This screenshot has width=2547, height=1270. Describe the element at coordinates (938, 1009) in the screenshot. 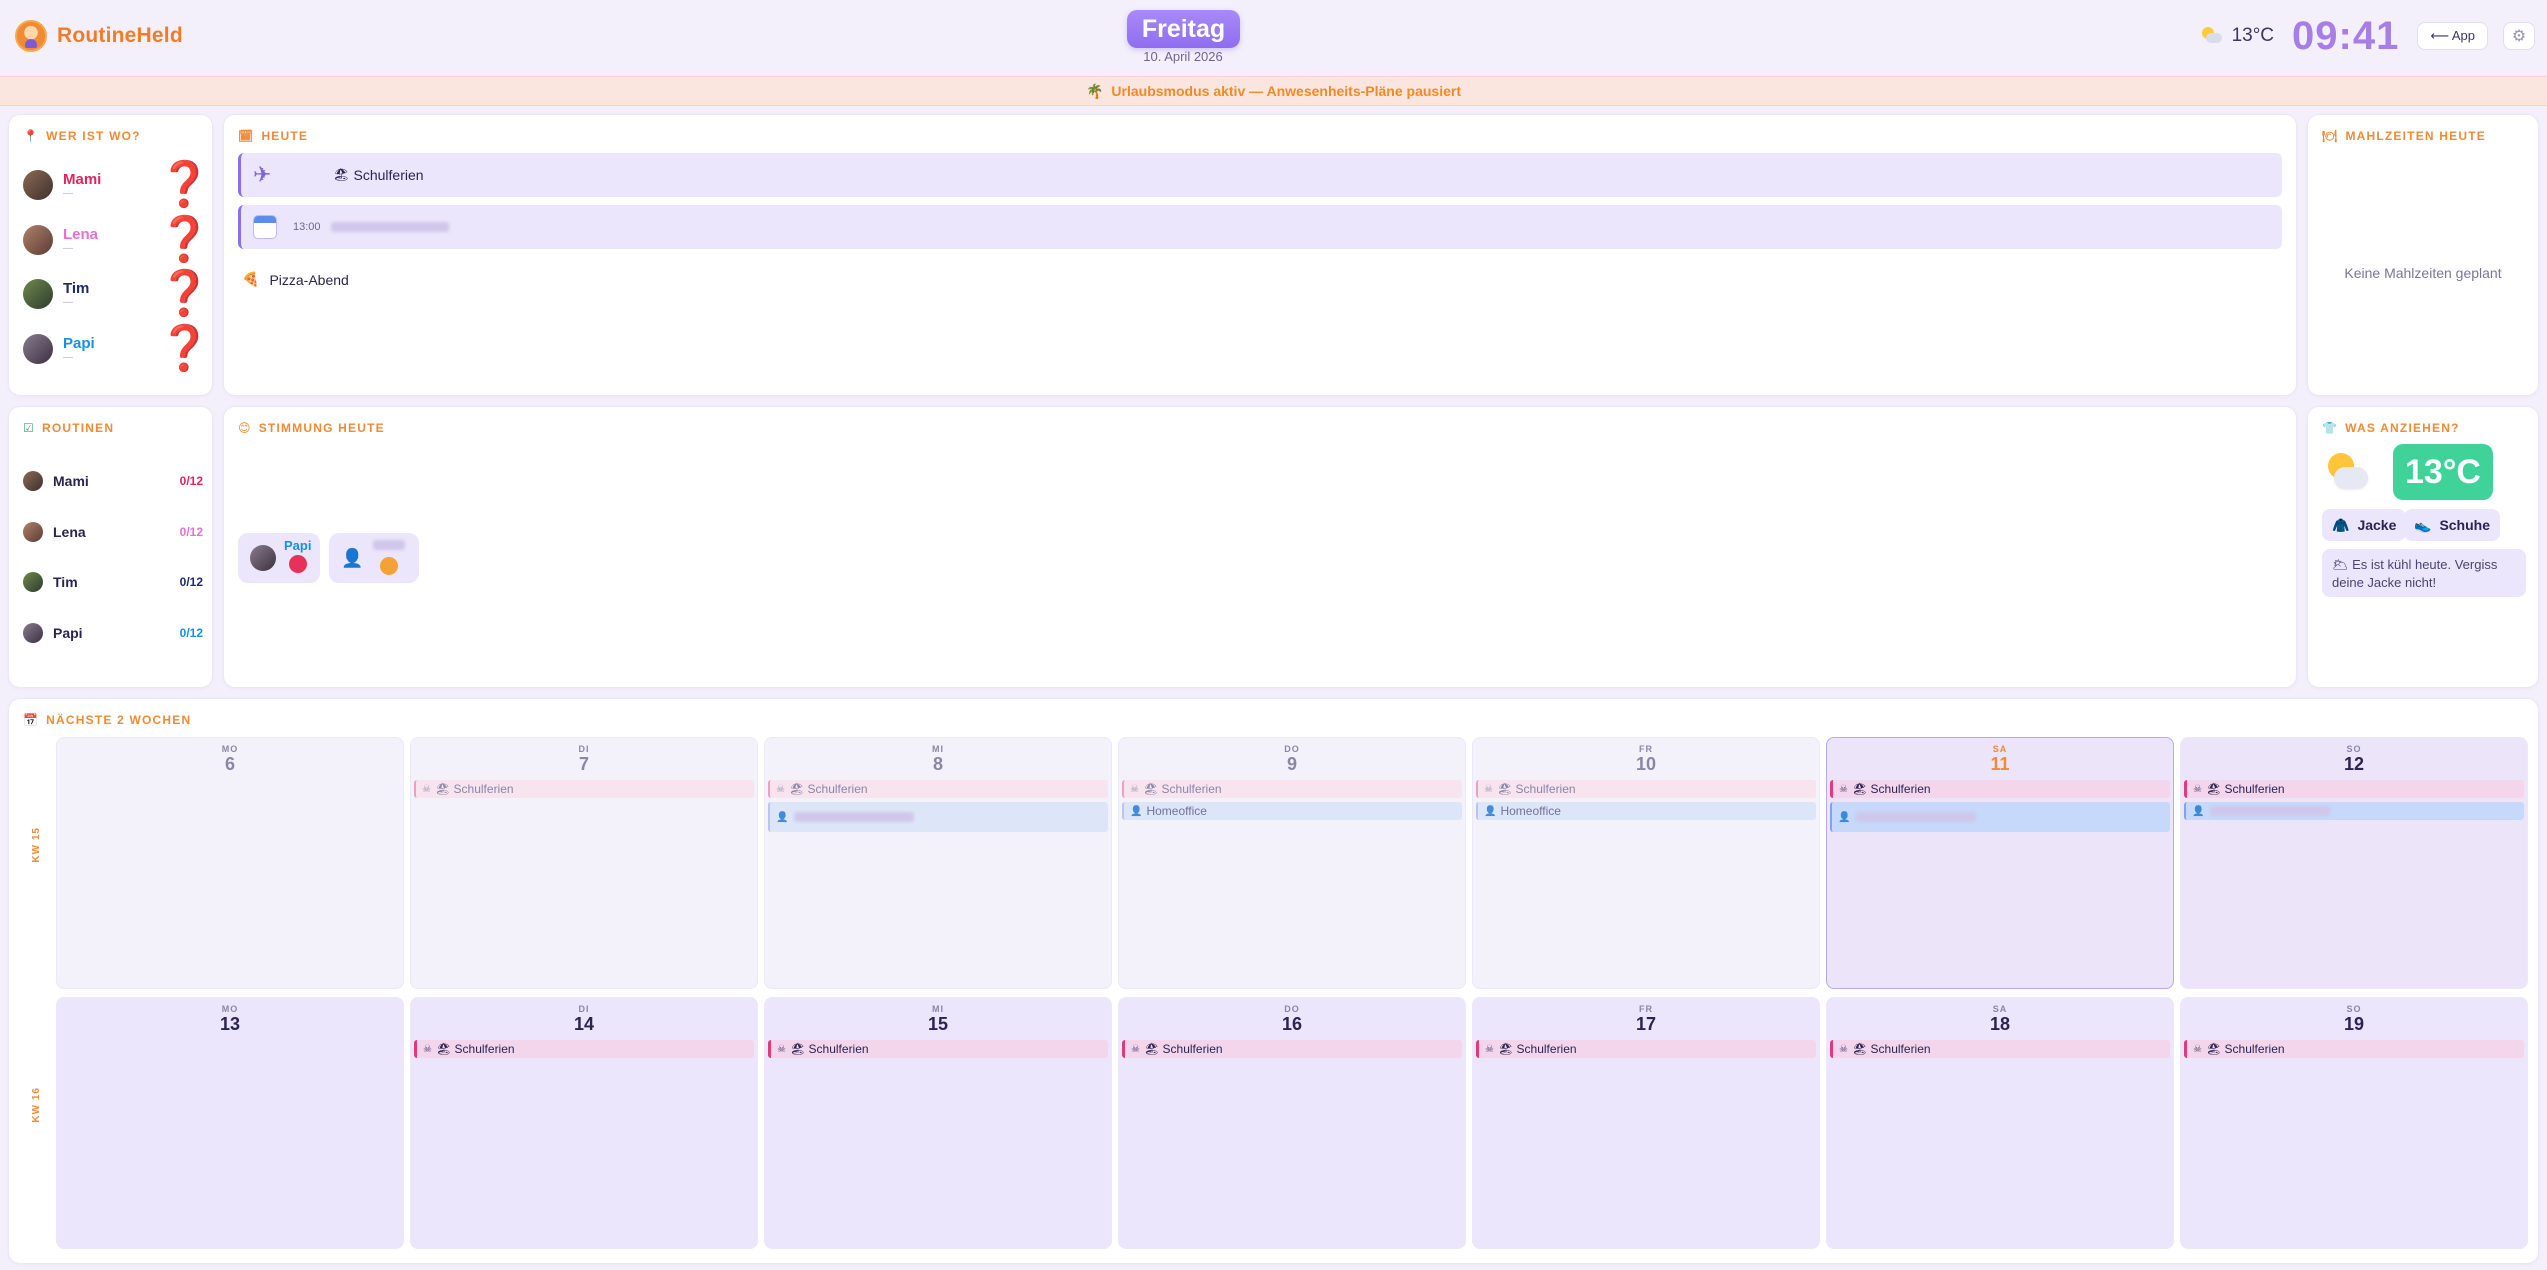

I see `day-of-week: MI` at that location.